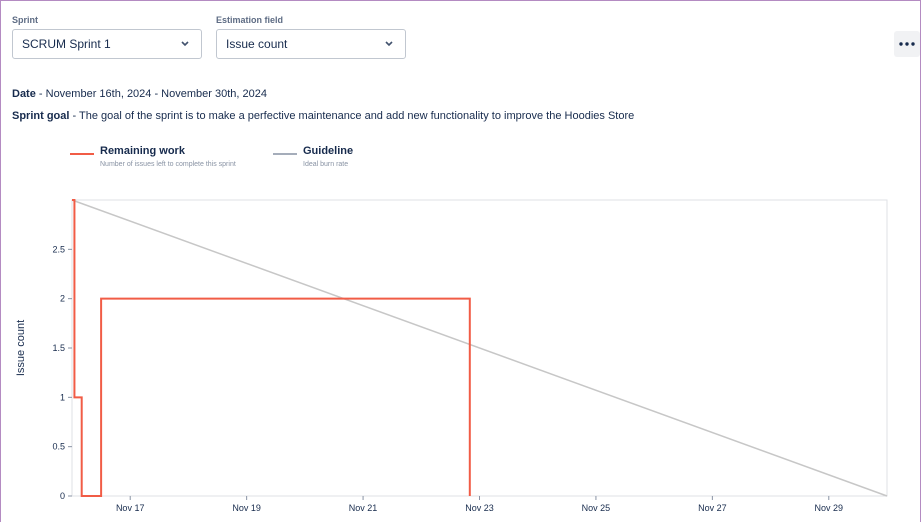 The height and width of the screenshot is (523, 921). What do you see at coordinates (363, 508) in the screenshot?
I see `x-tick-label: Nov 21` at bounding box center [363, 508].